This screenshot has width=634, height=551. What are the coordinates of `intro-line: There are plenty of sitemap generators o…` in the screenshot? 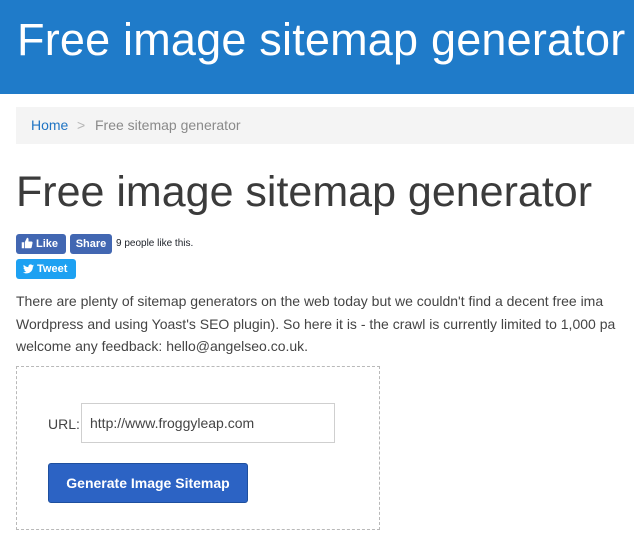 It's located at (310, 301).